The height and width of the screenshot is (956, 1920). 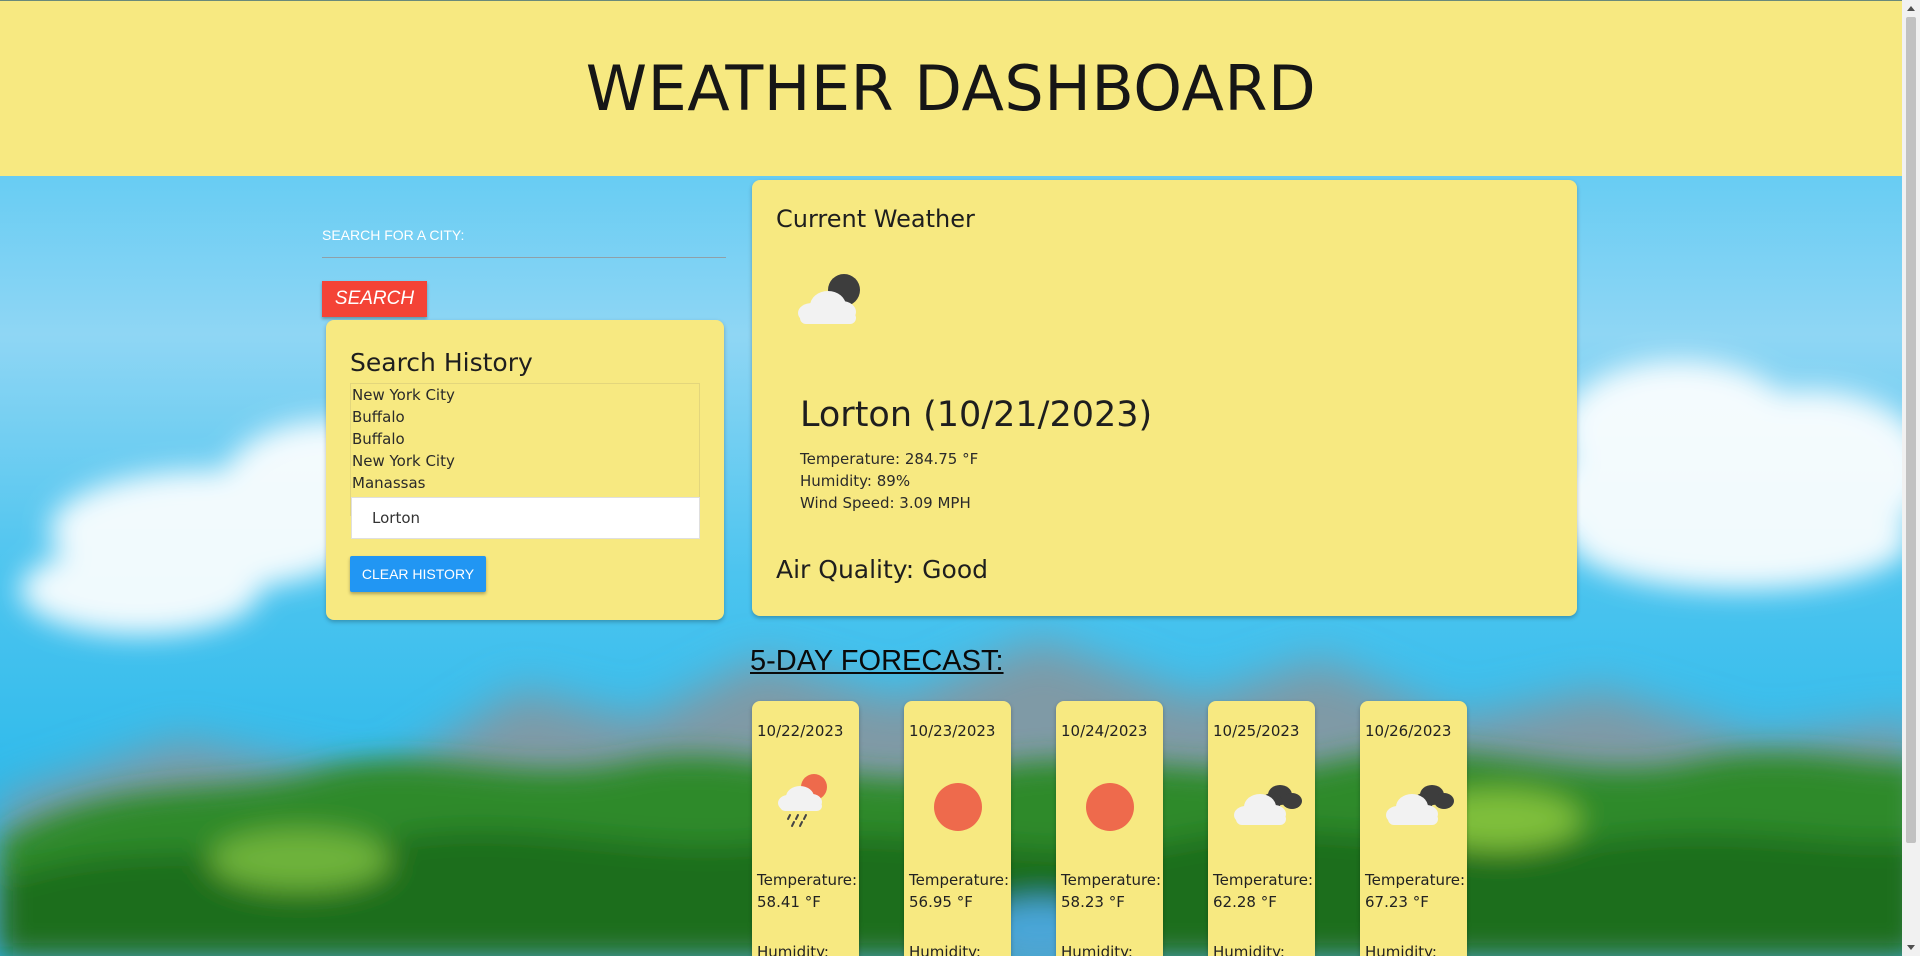 I want to click on page-title: WEATHER DASHBOARD, so click(x=951, y=88).